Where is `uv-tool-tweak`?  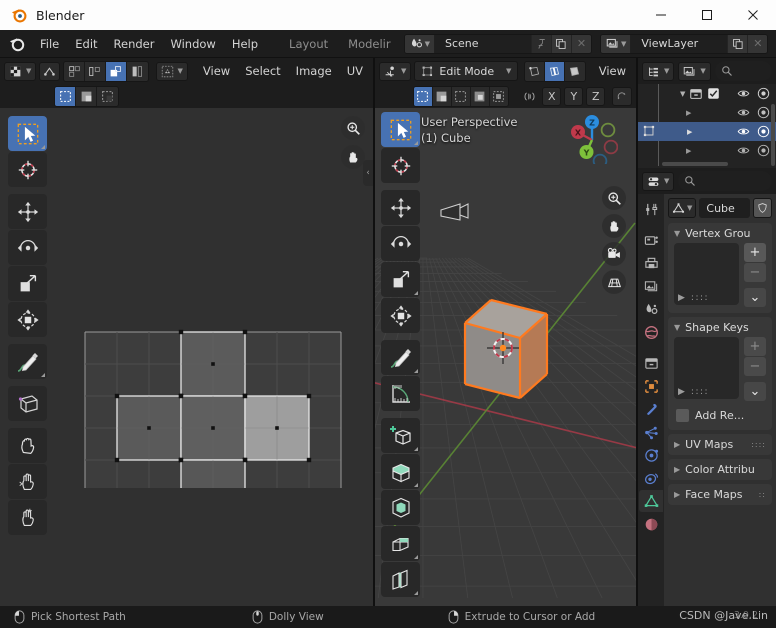
uv-tool-tweak is located at coordinates (27, 133).